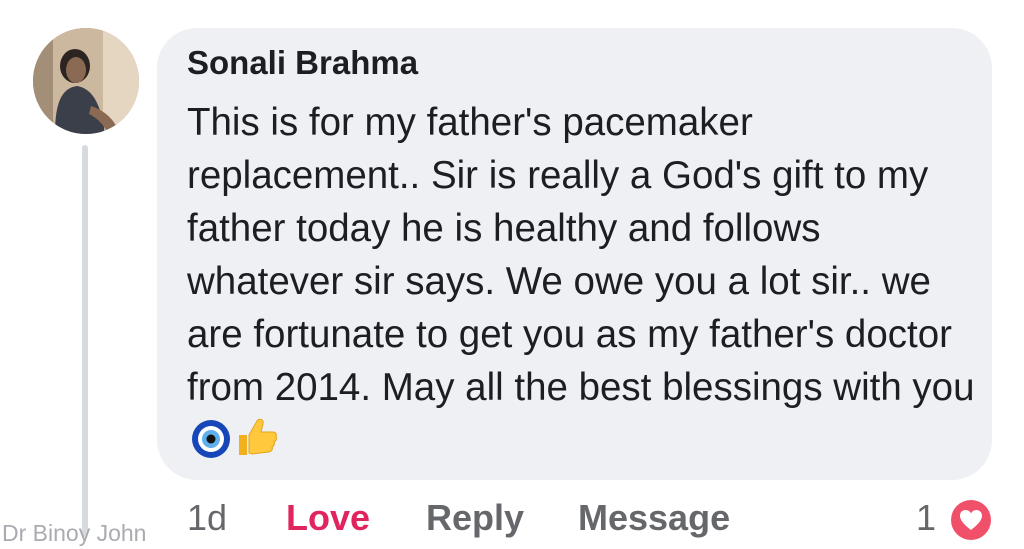 This screenshot has width=1024, height=549. Describe the element at coordinates (475, 518) in the screenshot. I see `reply-button: Reply` at that location.